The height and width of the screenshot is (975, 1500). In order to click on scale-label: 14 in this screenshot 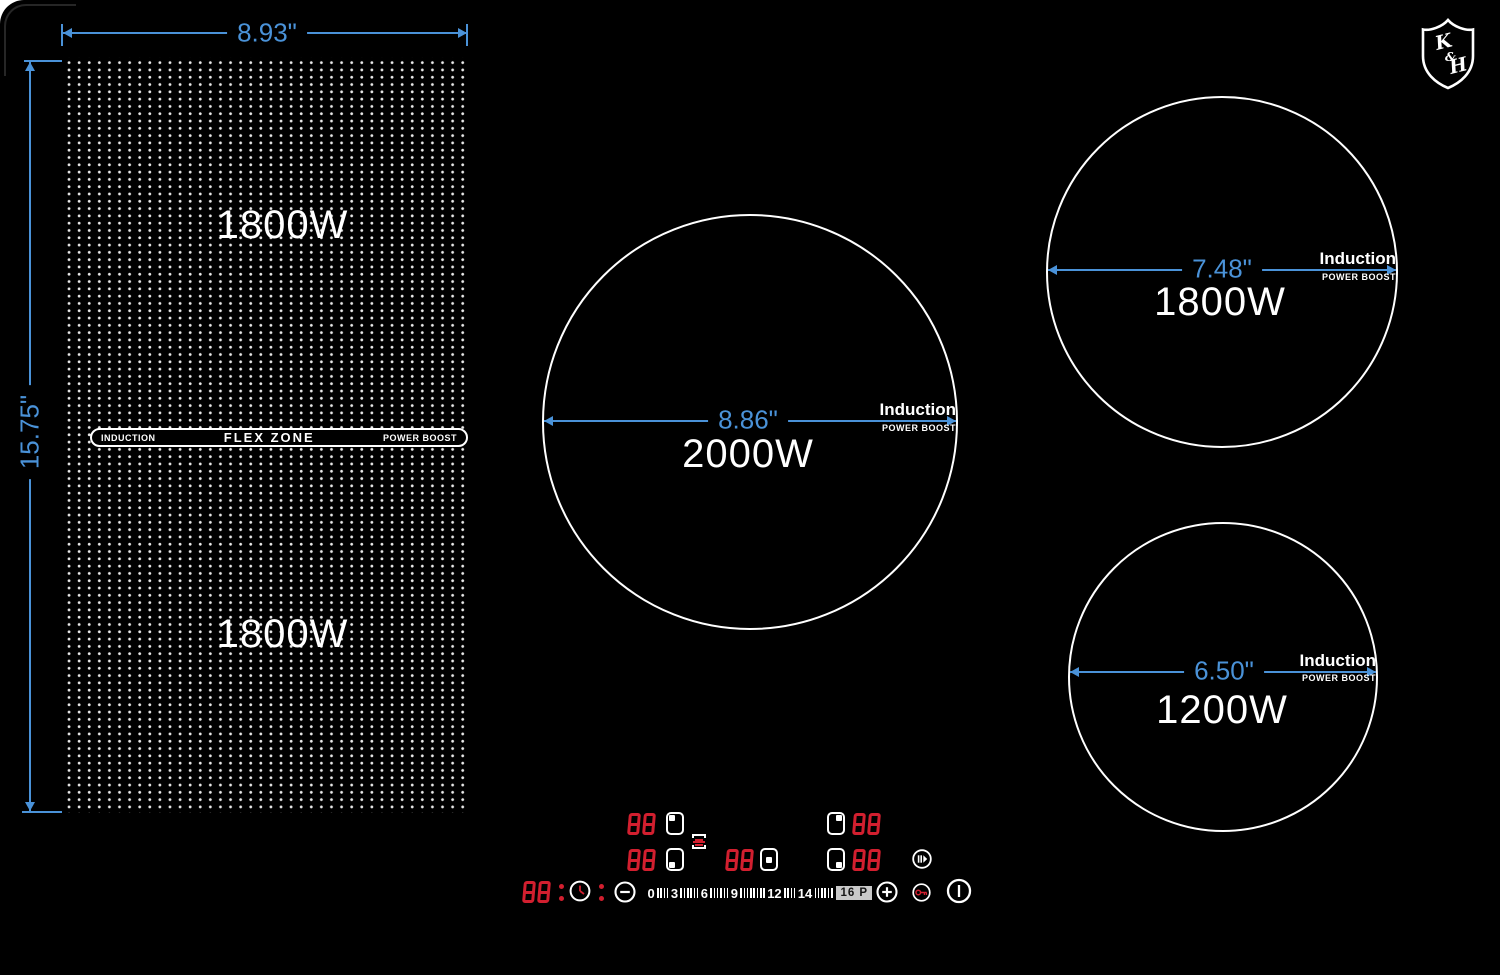, I will do `click(805, 893)`.